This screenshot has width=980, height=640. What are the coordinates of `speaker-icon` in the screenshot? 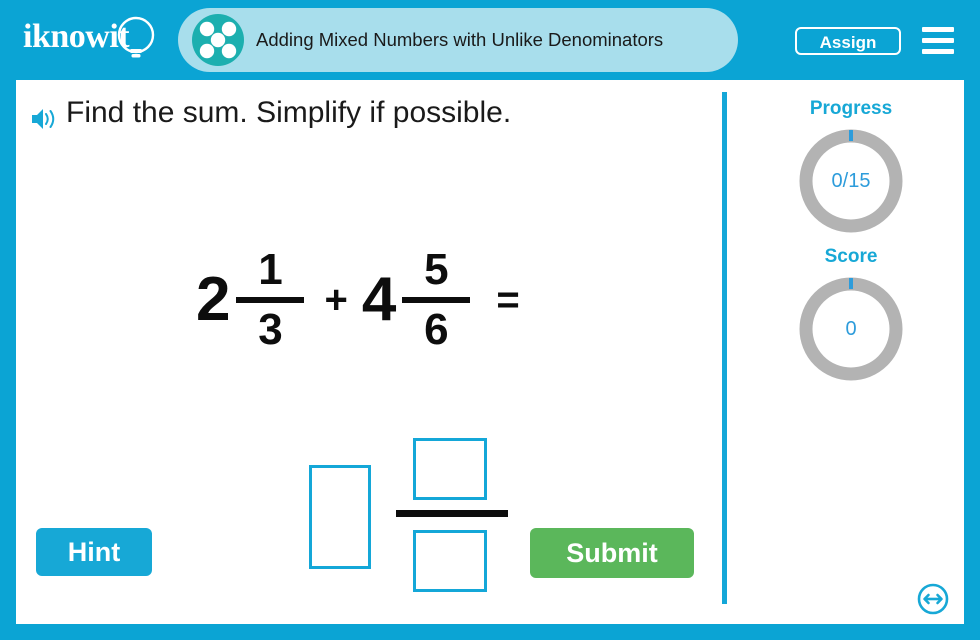 It's located at (45, 119).